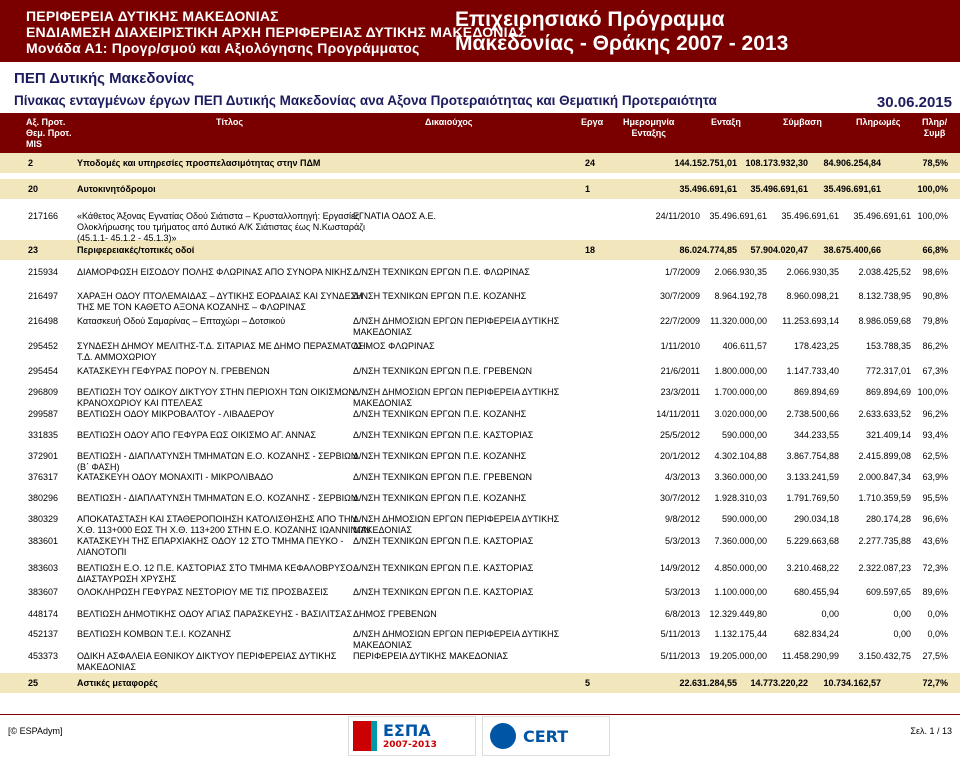 This screenshot has height=760, width=960. I want to click on row-symbasi: 11.458.290,99, so click(810, 656).